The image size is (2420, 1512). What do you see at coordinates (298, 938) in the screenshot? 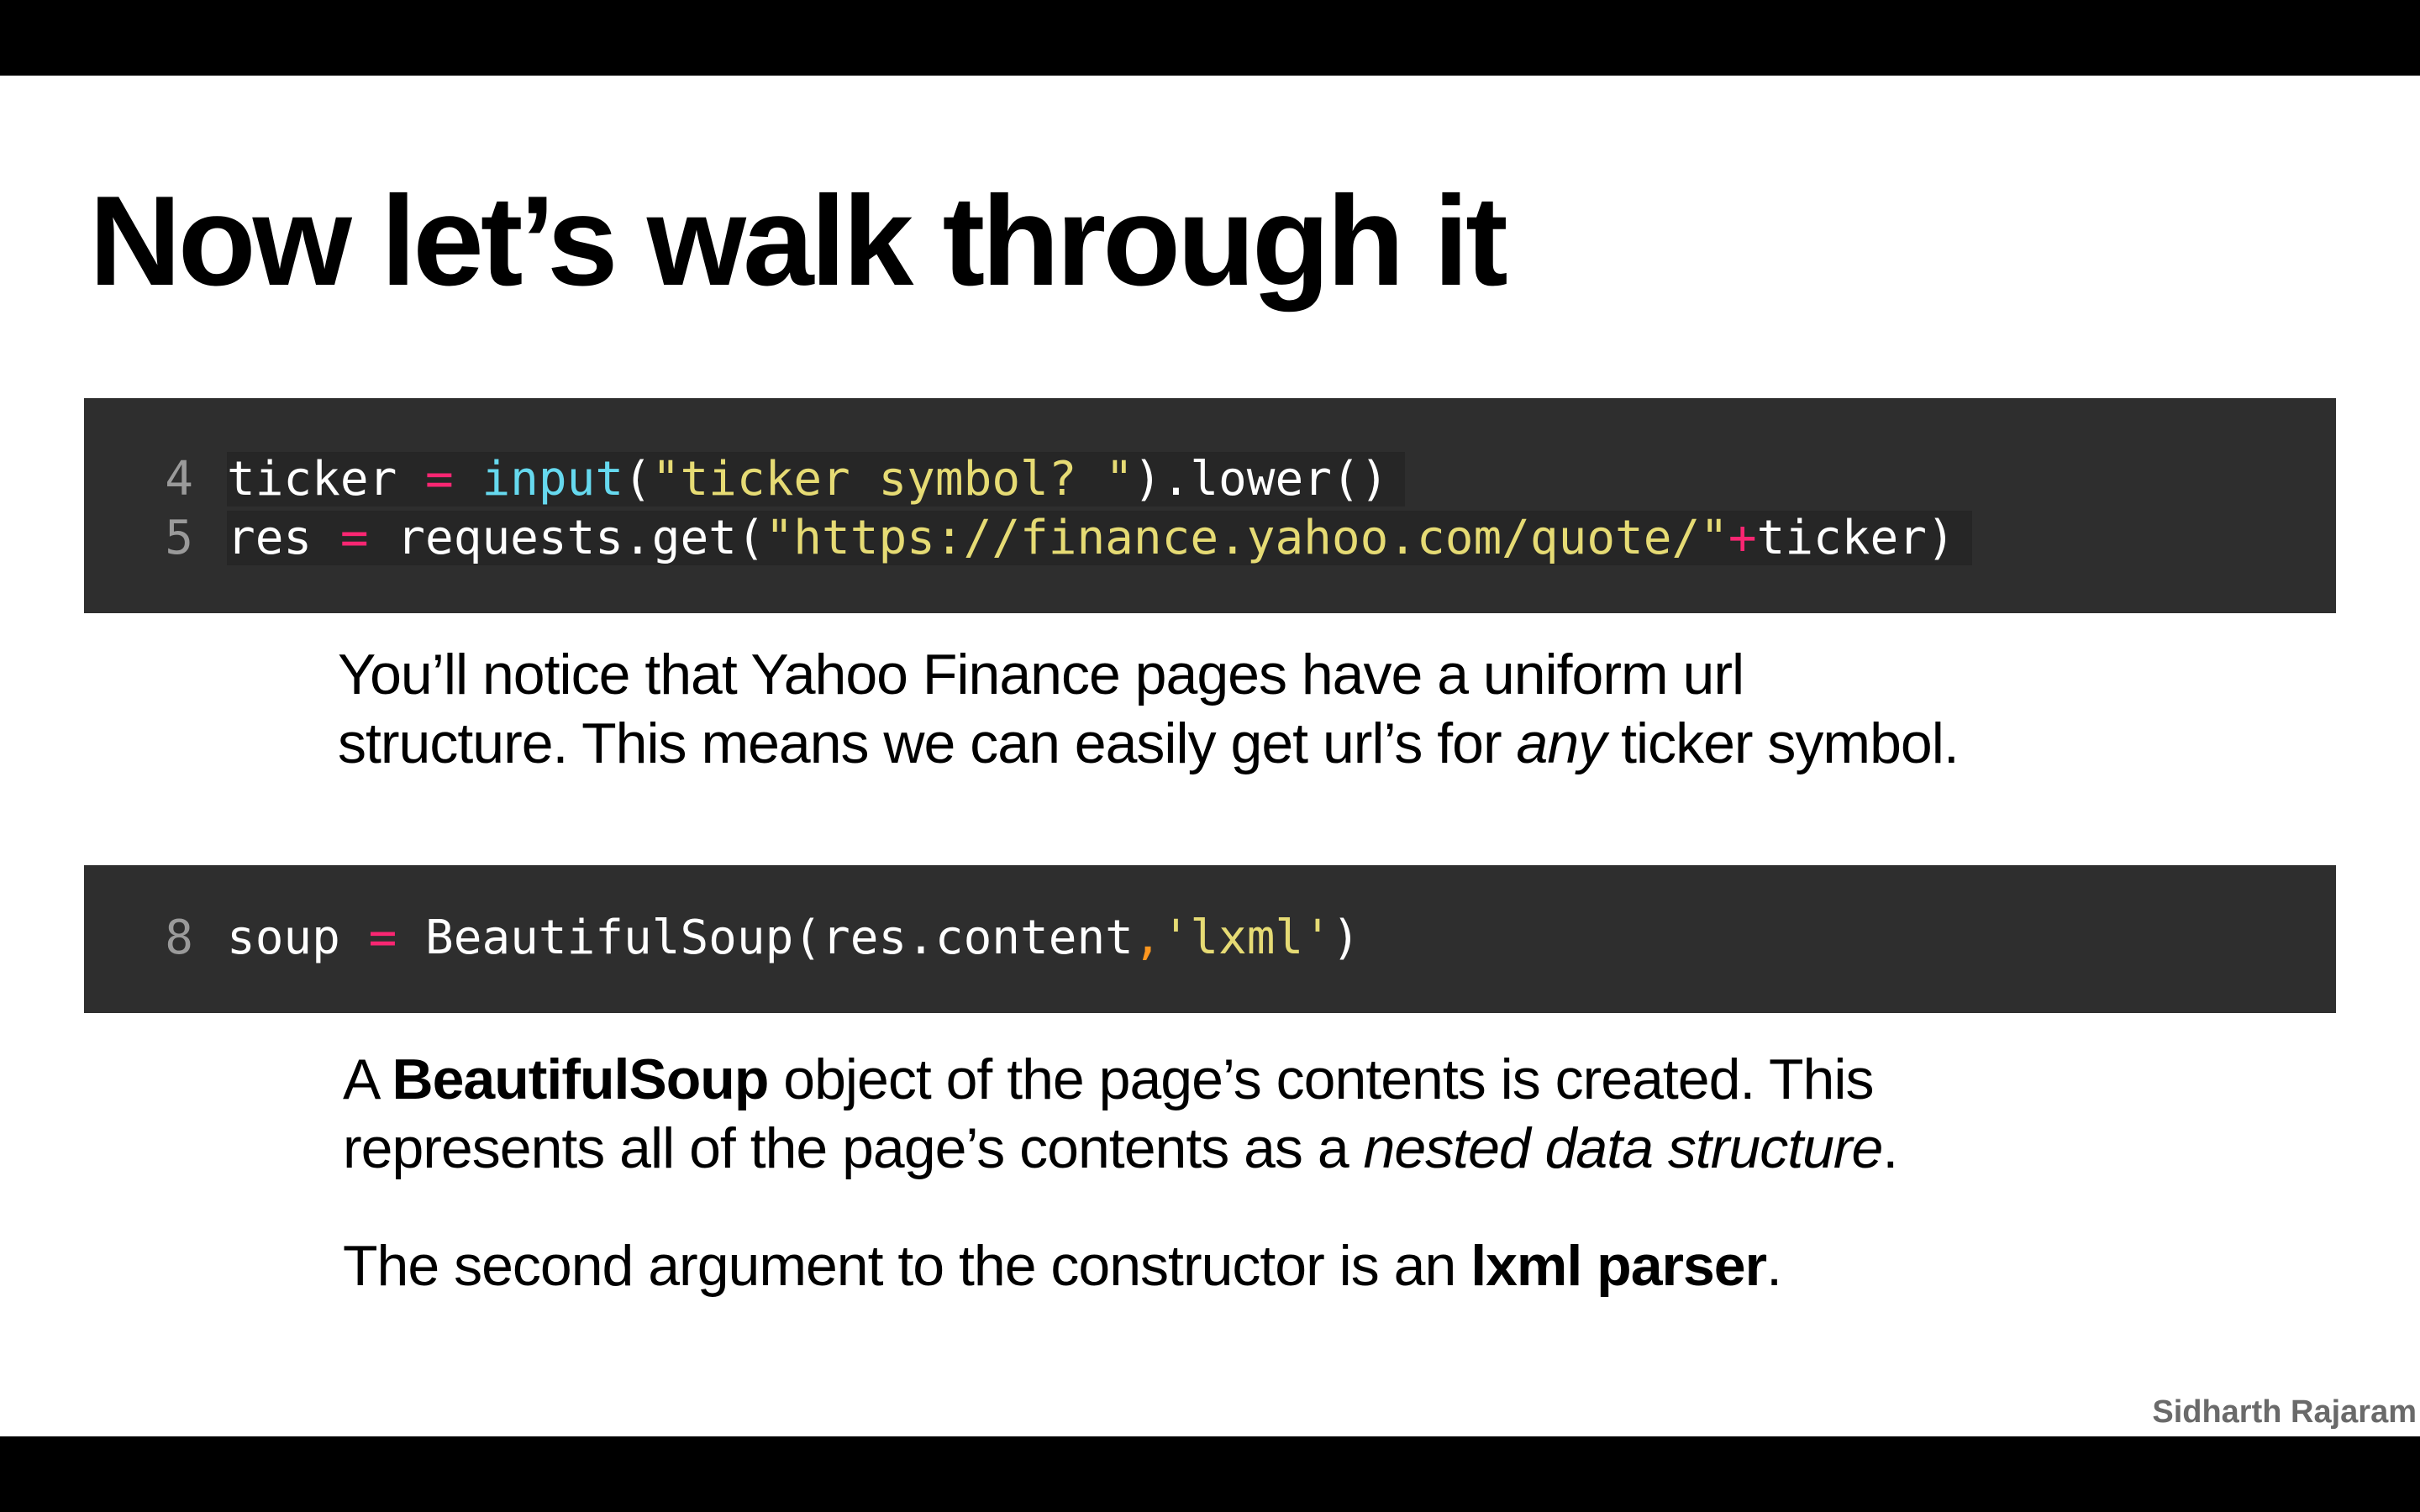
I see `code-token: soup` at bounding box center [298, 938].